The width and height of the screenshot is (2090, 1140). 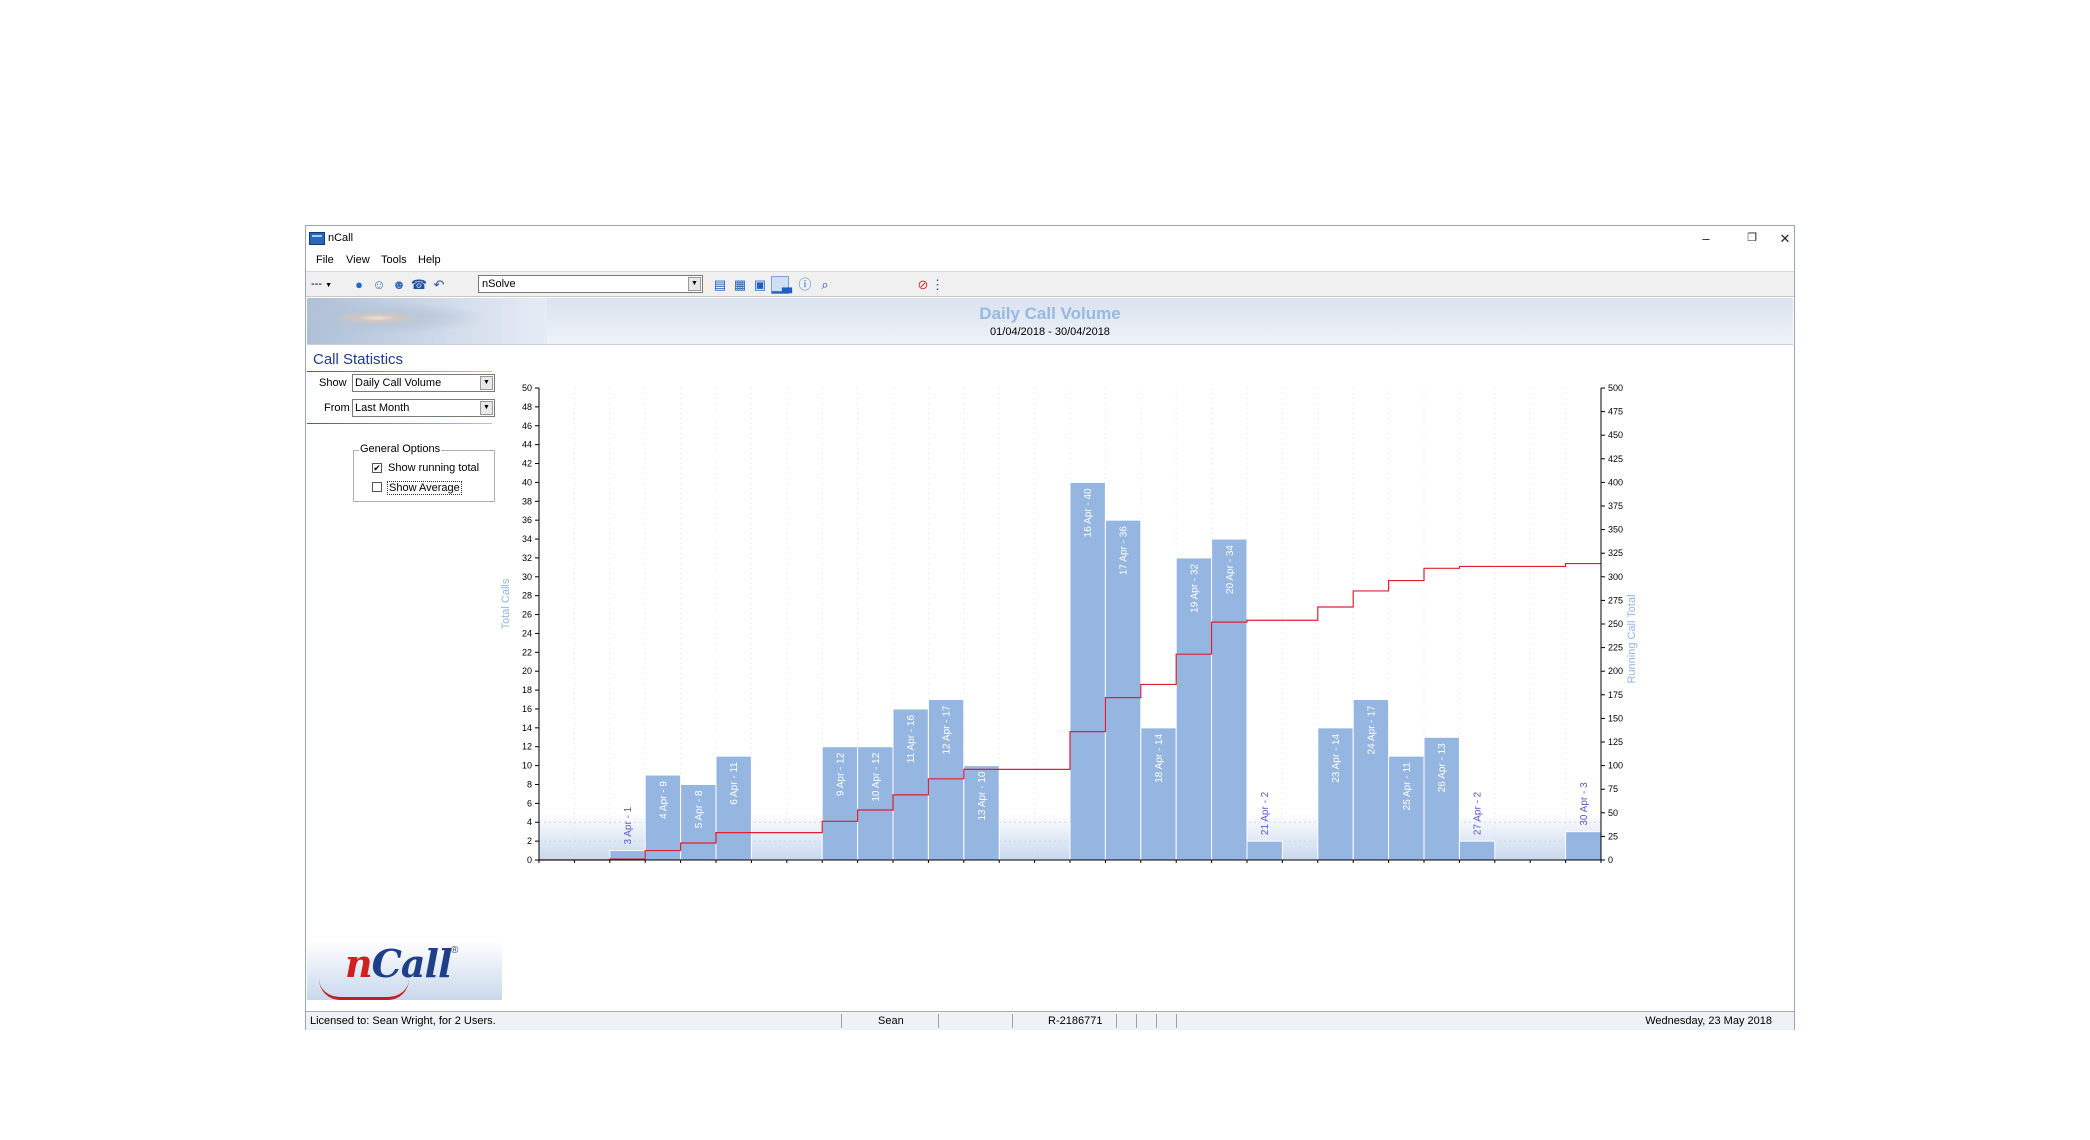 What do you see at coordinates (1615, 459) in the screenshot?
I see `y2-tick-label: 425` at bounding box center [1615, 459].